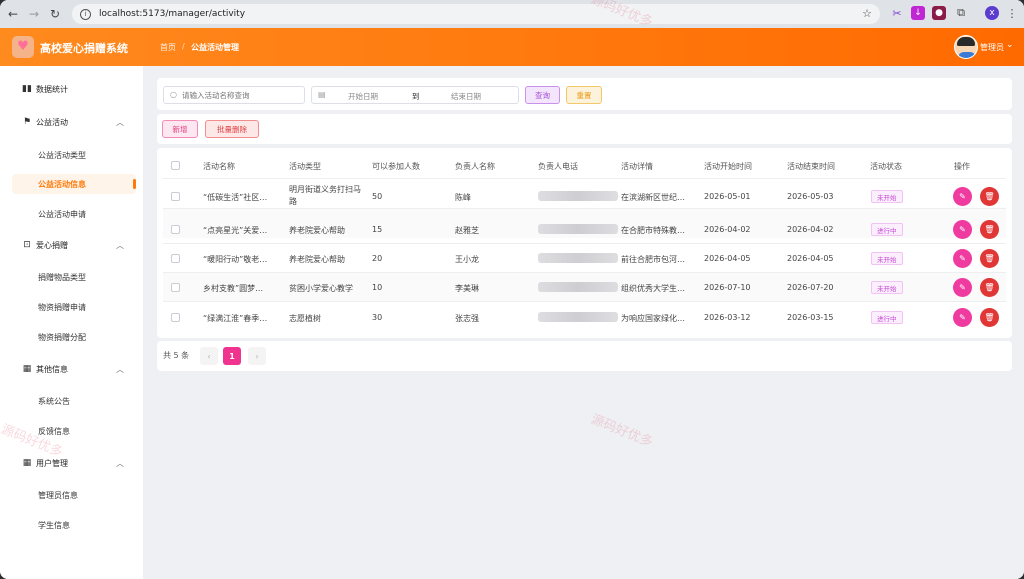 This screenshot has height=579, width=1024. Describe the element at coordinates (1012, 13) in the screenshot. I see `browser-menu-icon: ⋮` at that location.